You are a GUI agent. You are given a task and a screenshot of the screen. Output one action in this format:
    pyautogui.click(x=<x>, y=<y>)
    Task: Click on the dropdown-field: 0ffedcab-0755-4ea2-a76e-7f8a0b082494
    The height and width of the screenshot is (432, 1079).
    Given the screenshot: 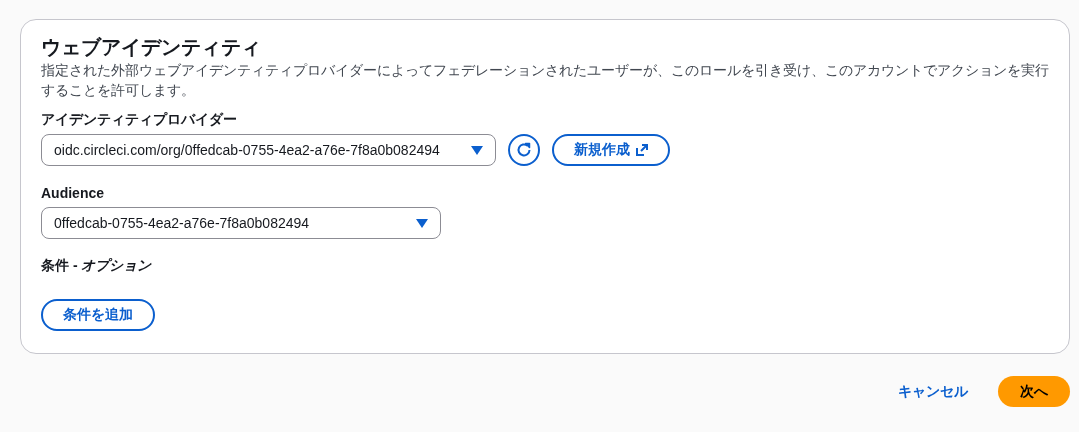 What is the action you would take?
    pyautogui.click(x=241, y=223)
    